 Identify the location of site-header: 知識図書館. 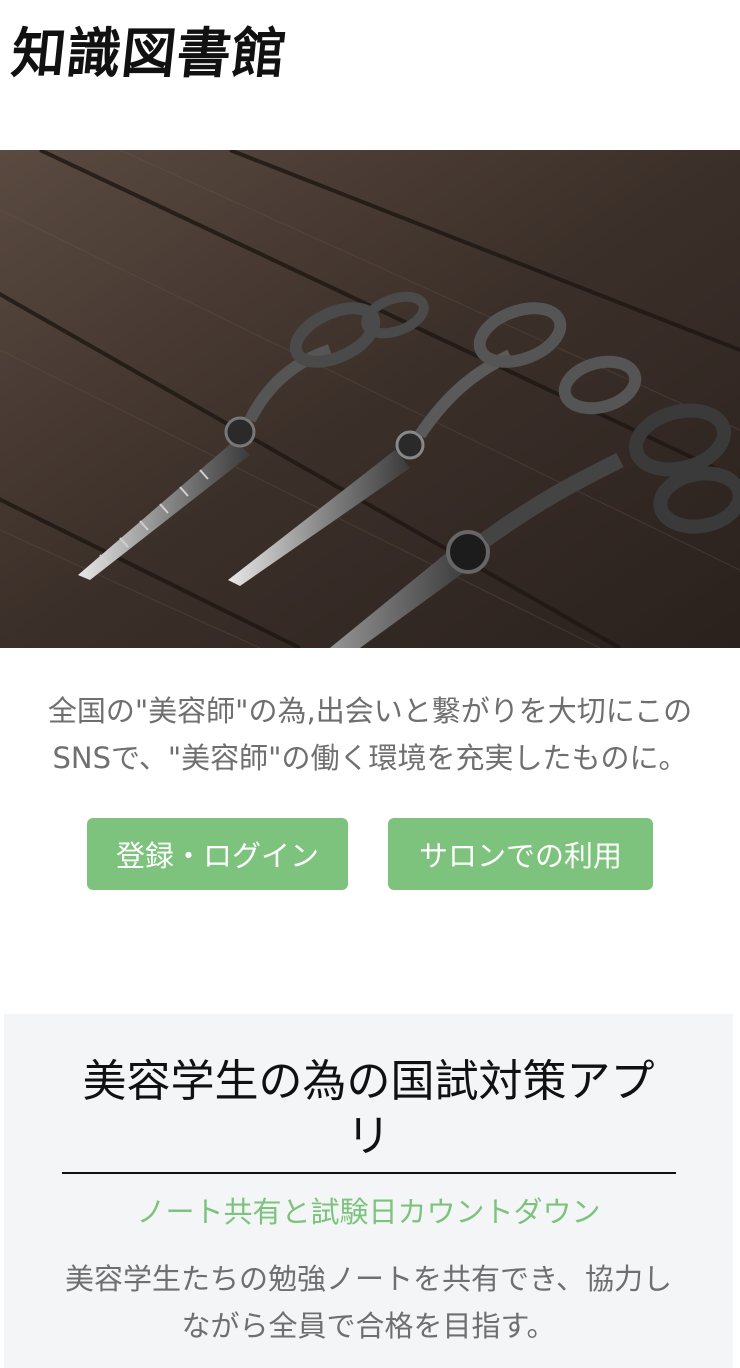
(370, 75).